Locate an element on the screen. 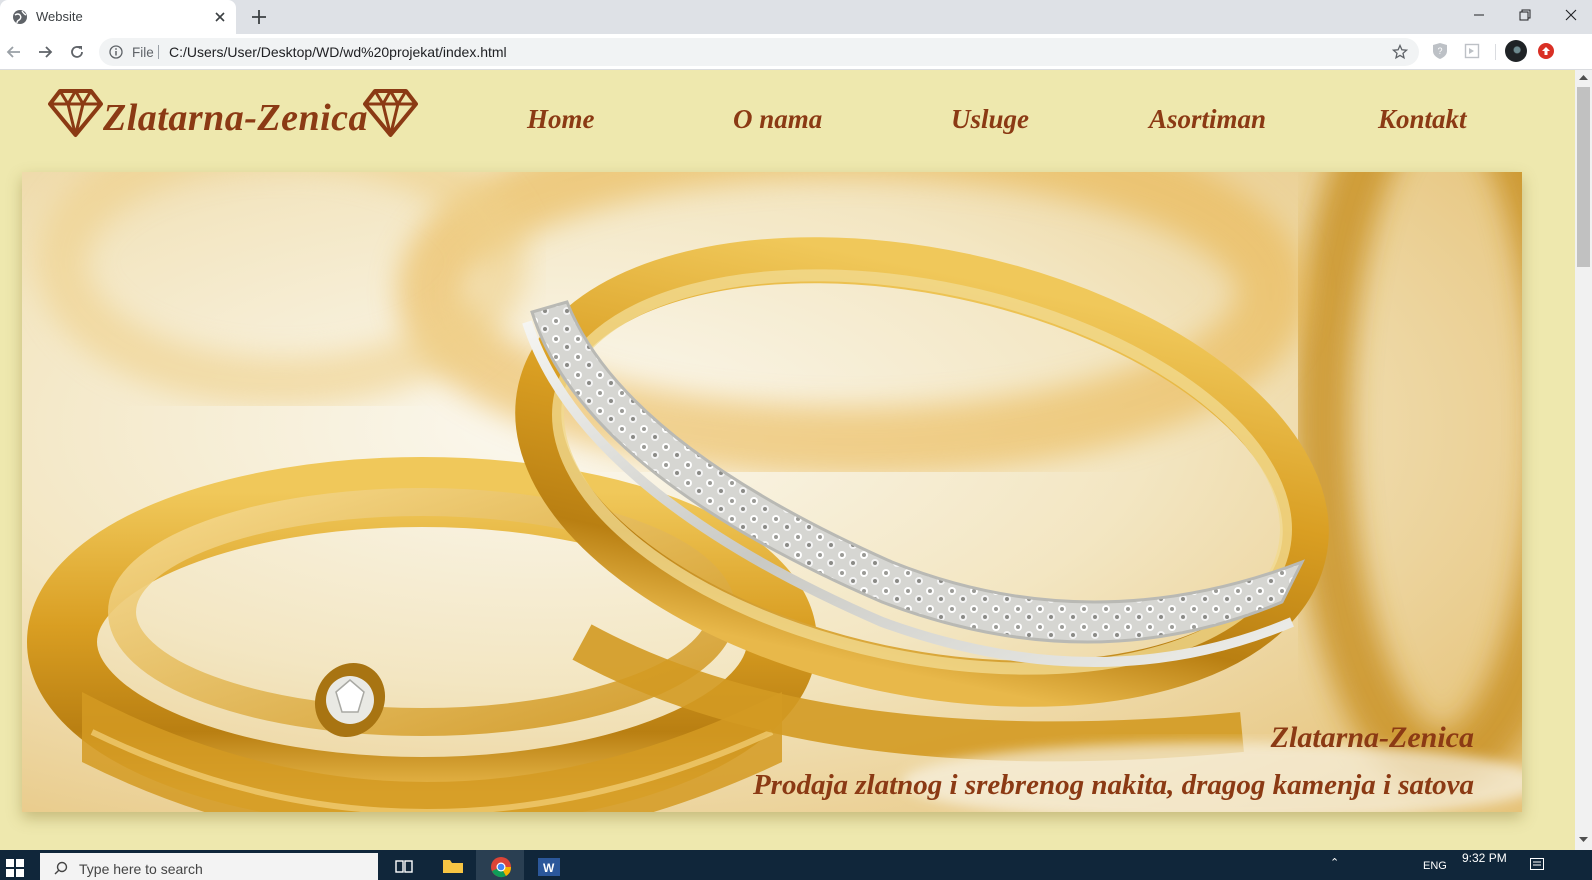 This screenshot has width=1592, height=880. reload-icon is located at coordinates (77, 52).